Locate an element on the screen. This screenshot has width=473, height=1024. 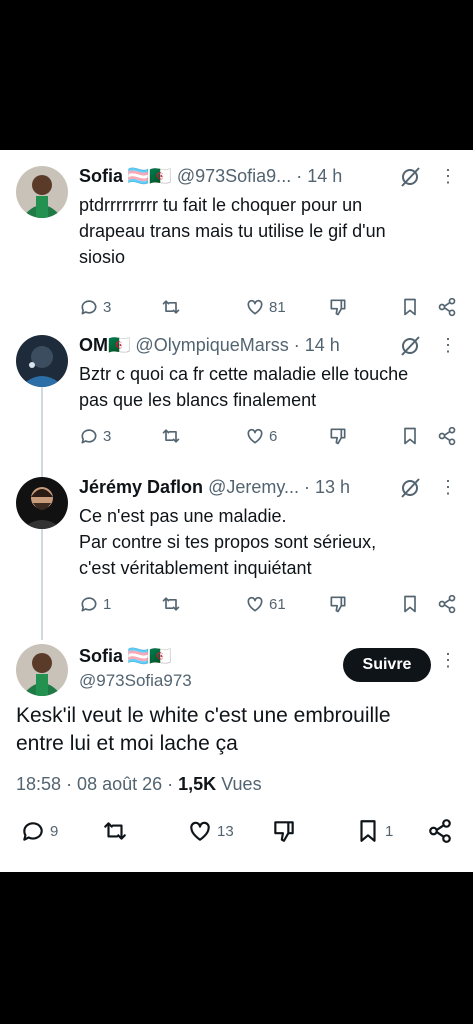
reply-button: 9 is located at coordinates (39, 831).